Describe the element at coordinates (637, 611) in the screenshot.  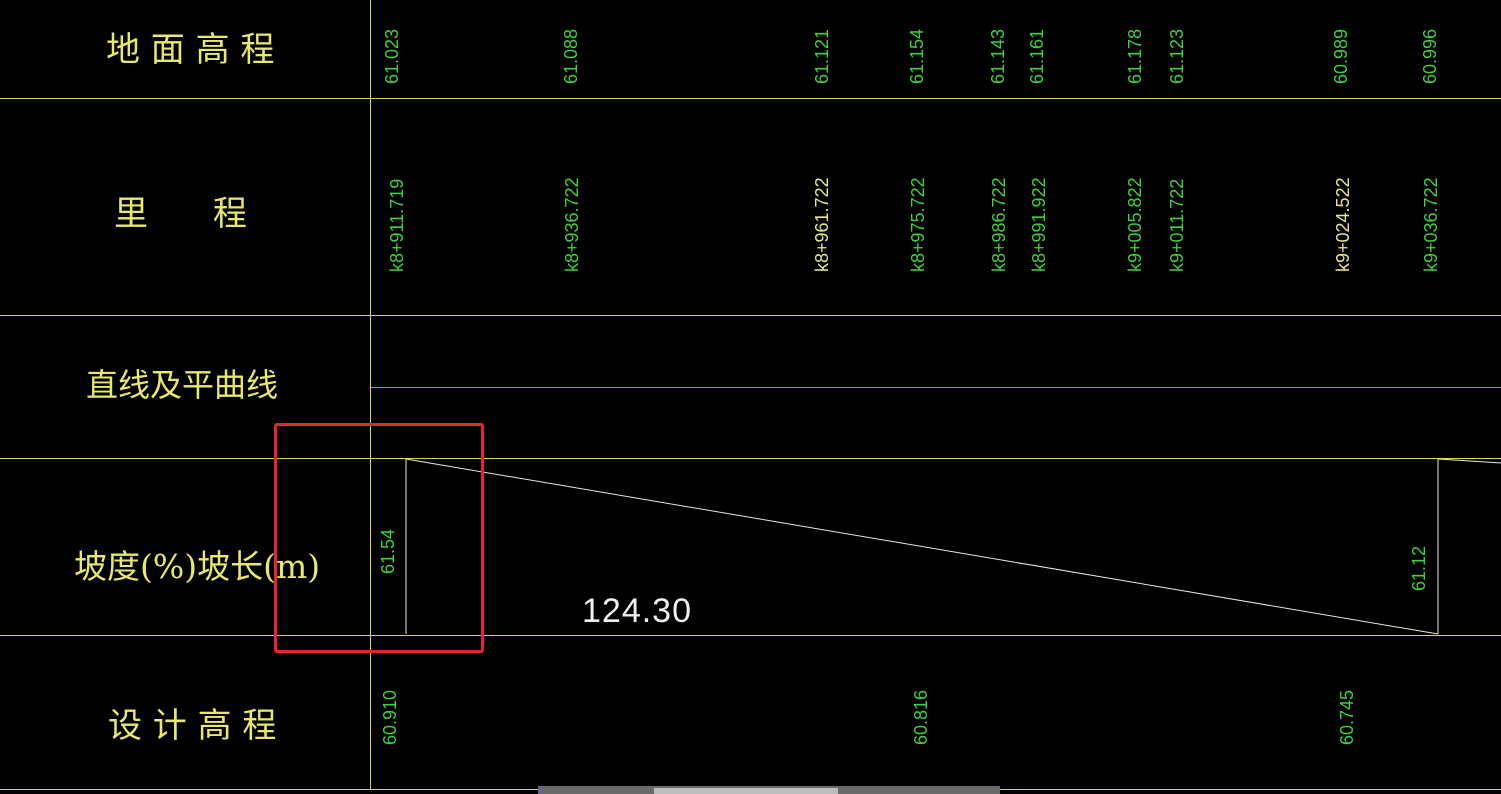
I see `grade-length: 124.30` at that location.